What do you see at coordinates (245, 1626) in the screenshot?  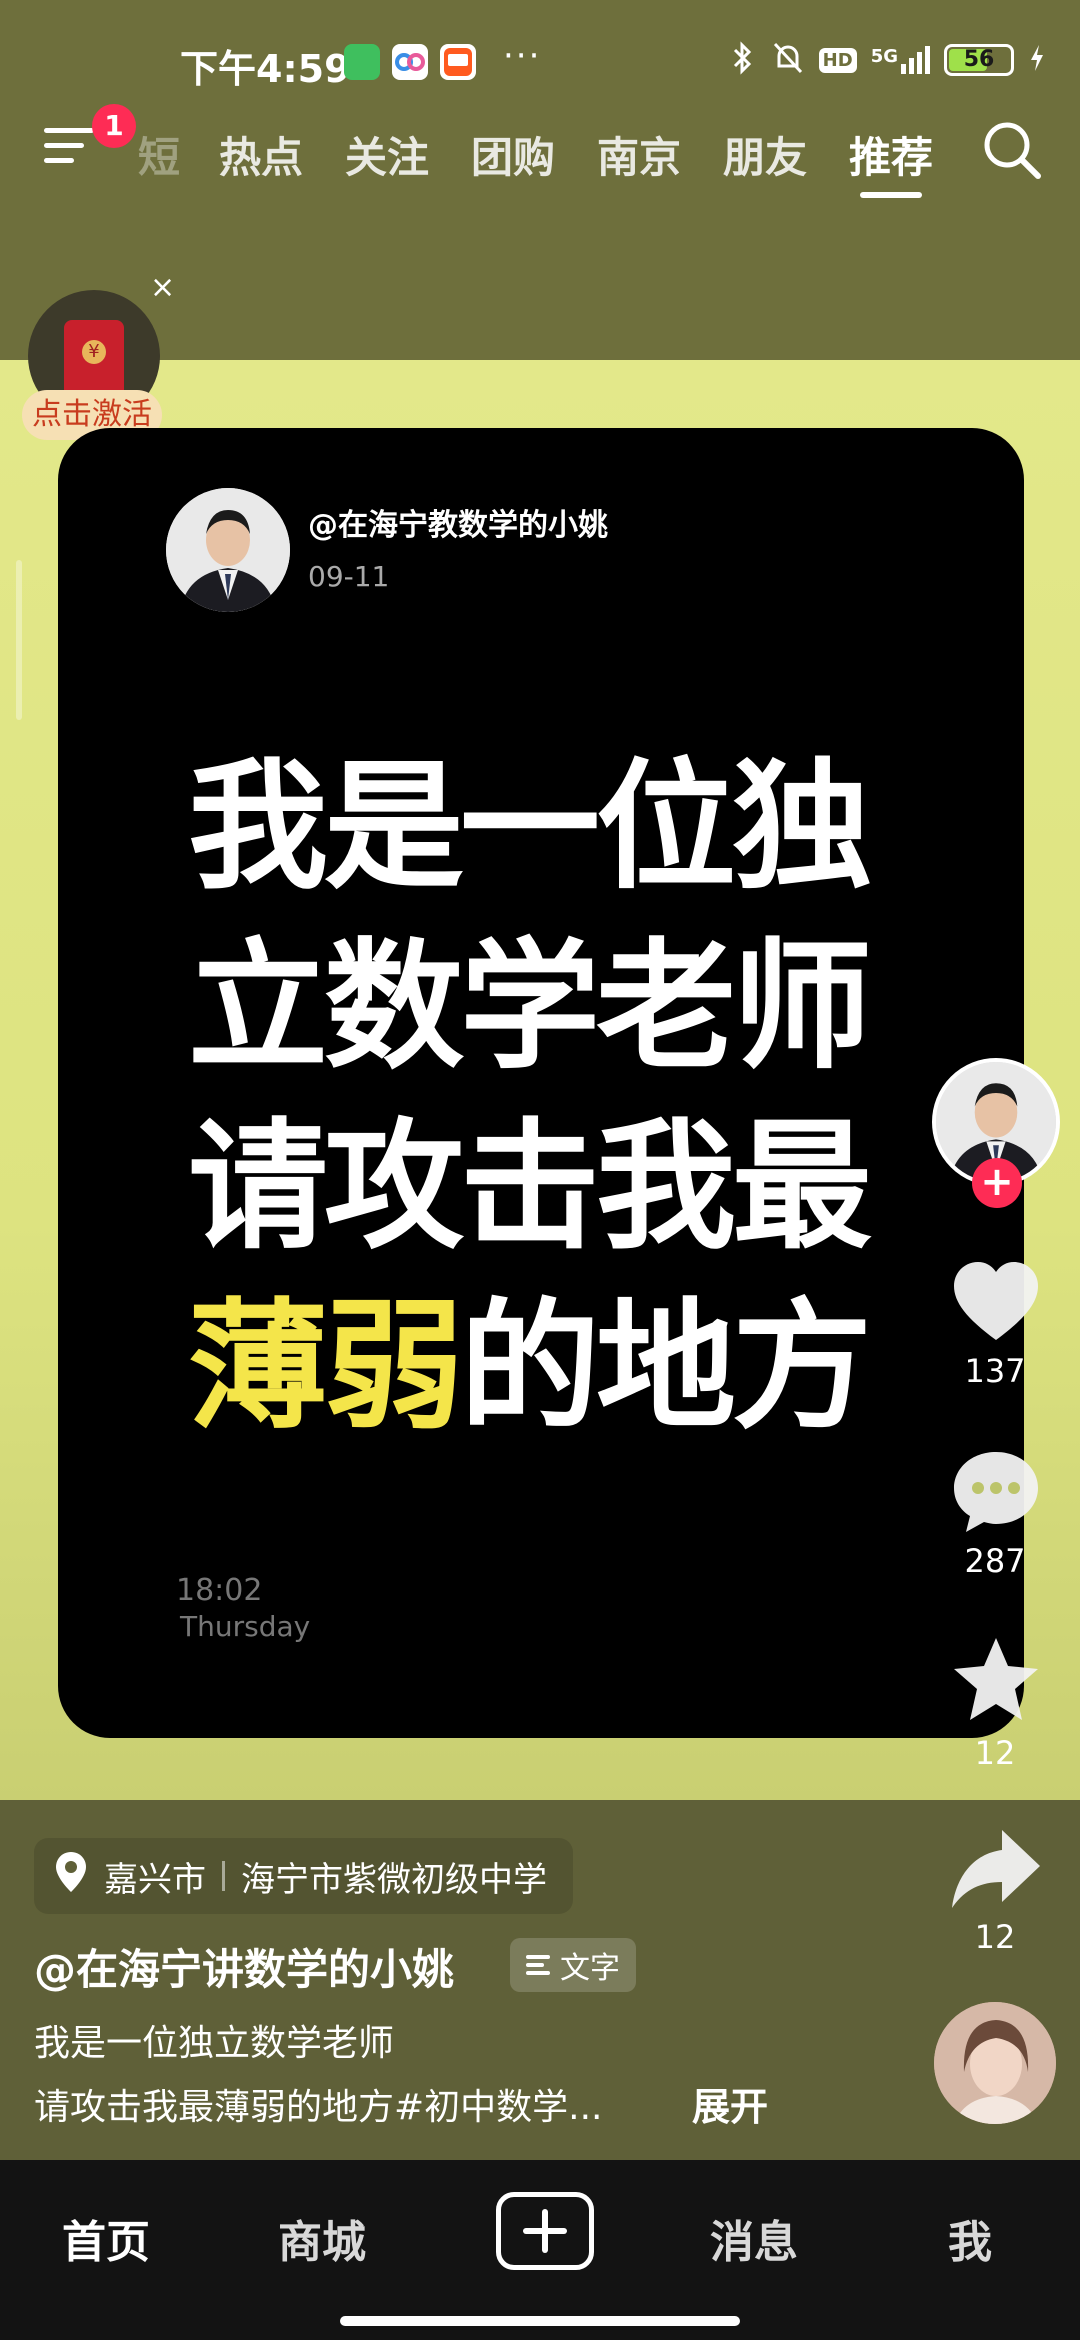 I see `card-day: Thursday` at bounding box center [245, 1626].